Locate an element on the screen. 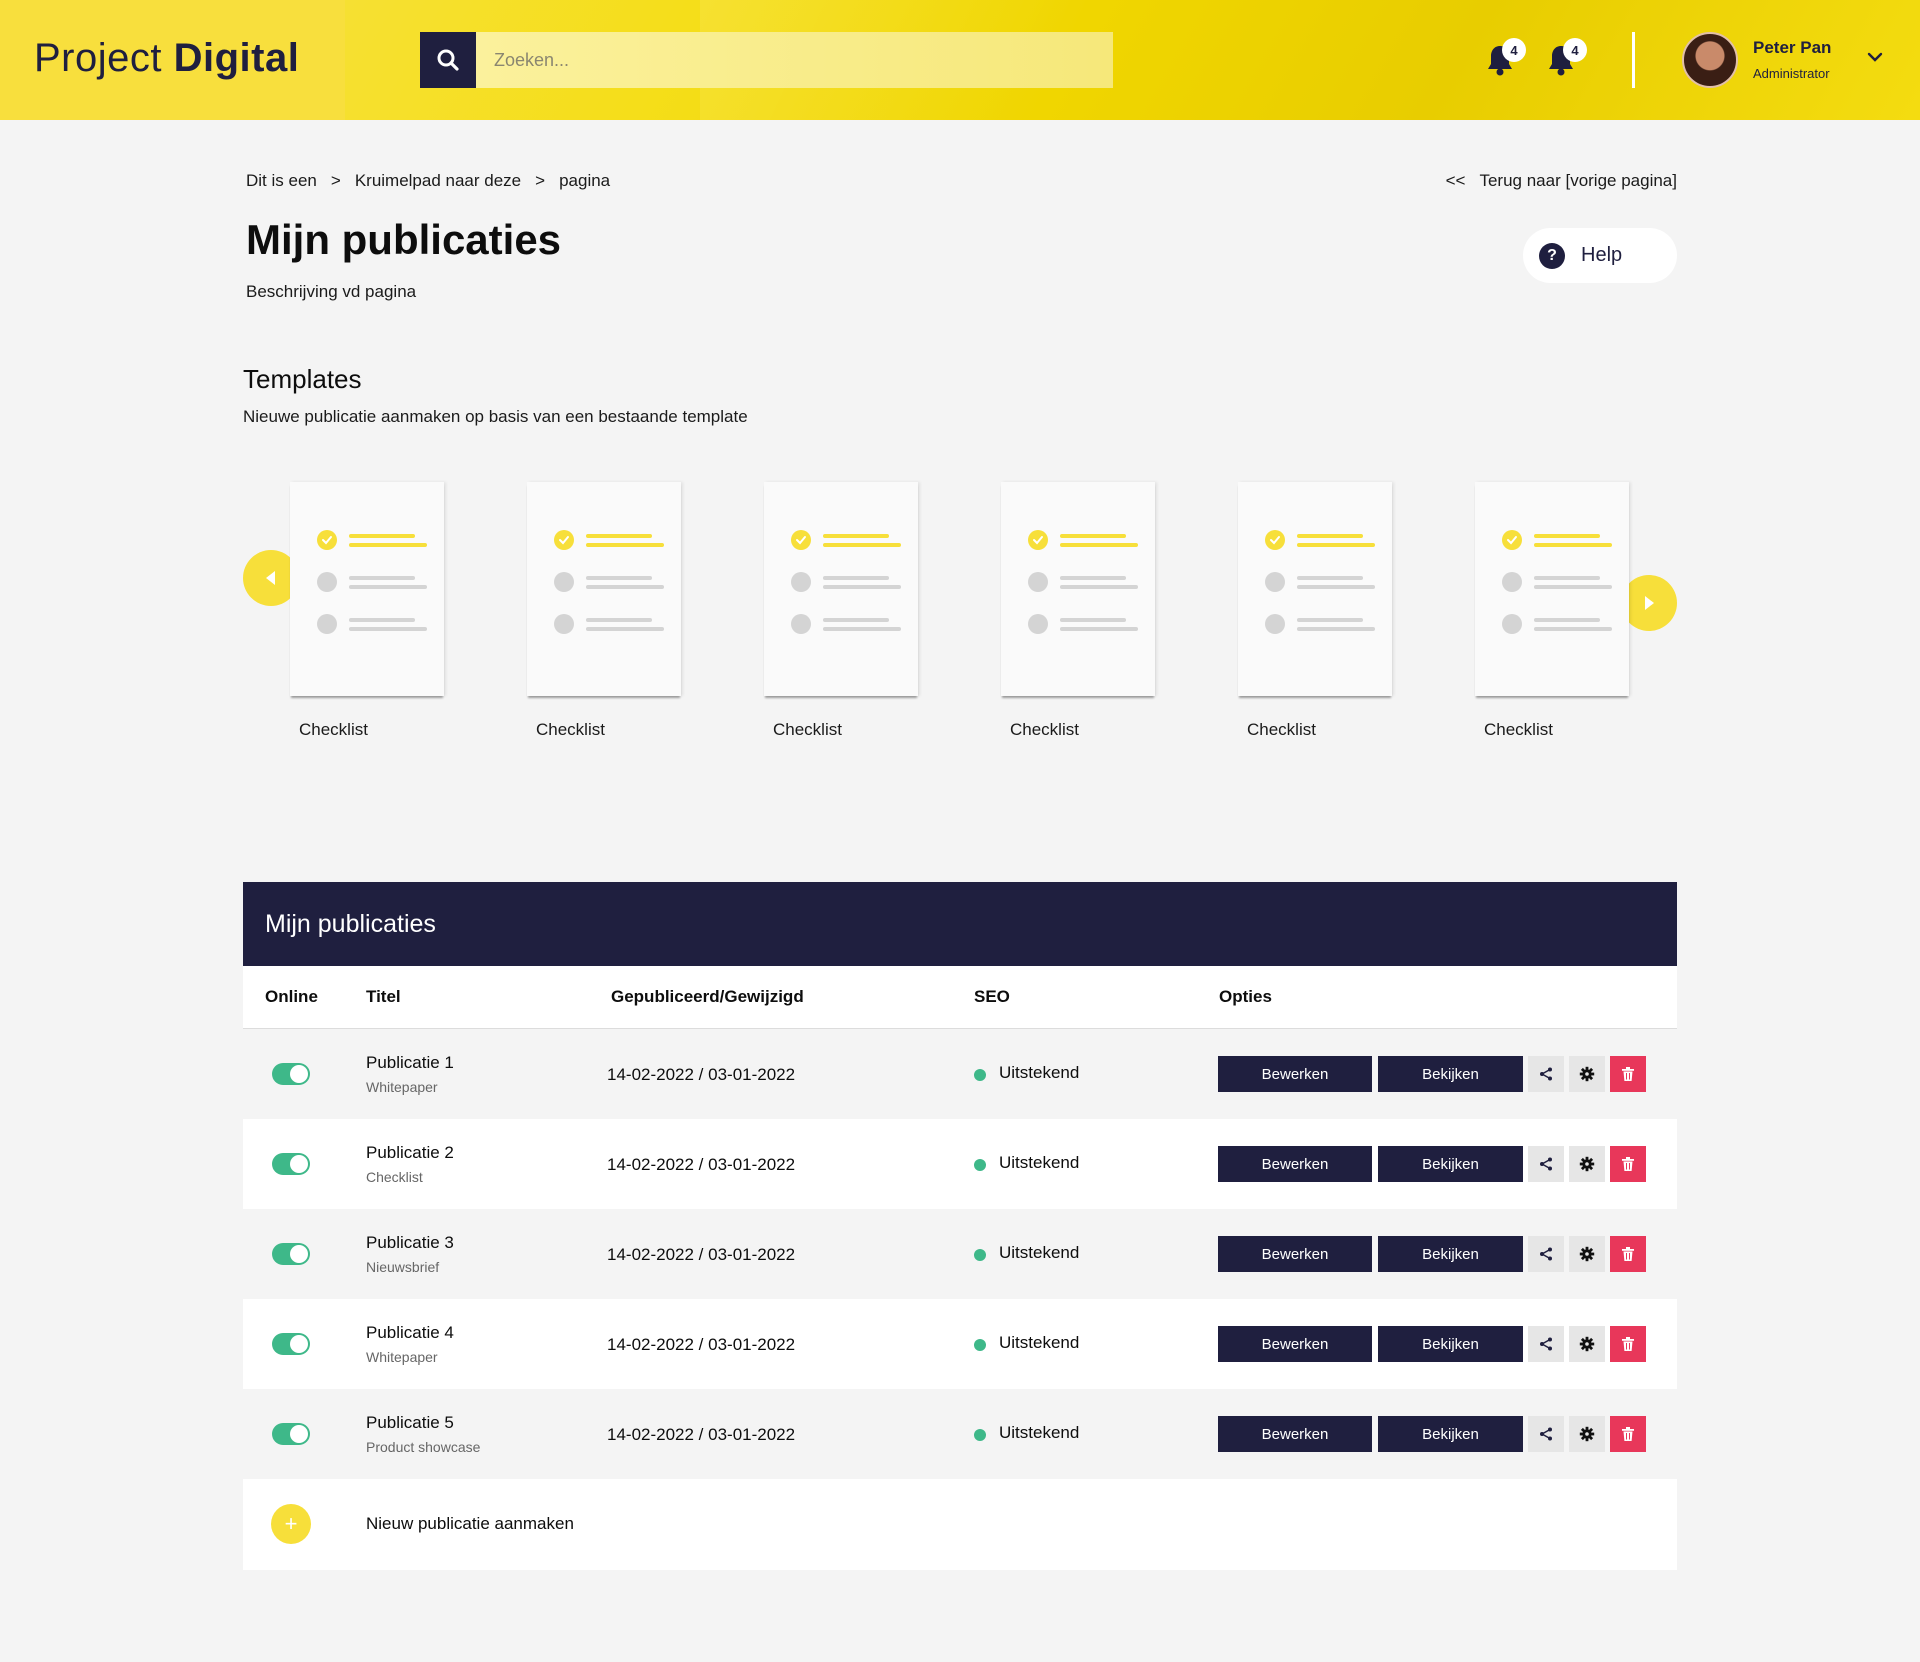 This screenshot has width=1920, height=1662. logo: Project Digital is located at coordinates (166, 58).